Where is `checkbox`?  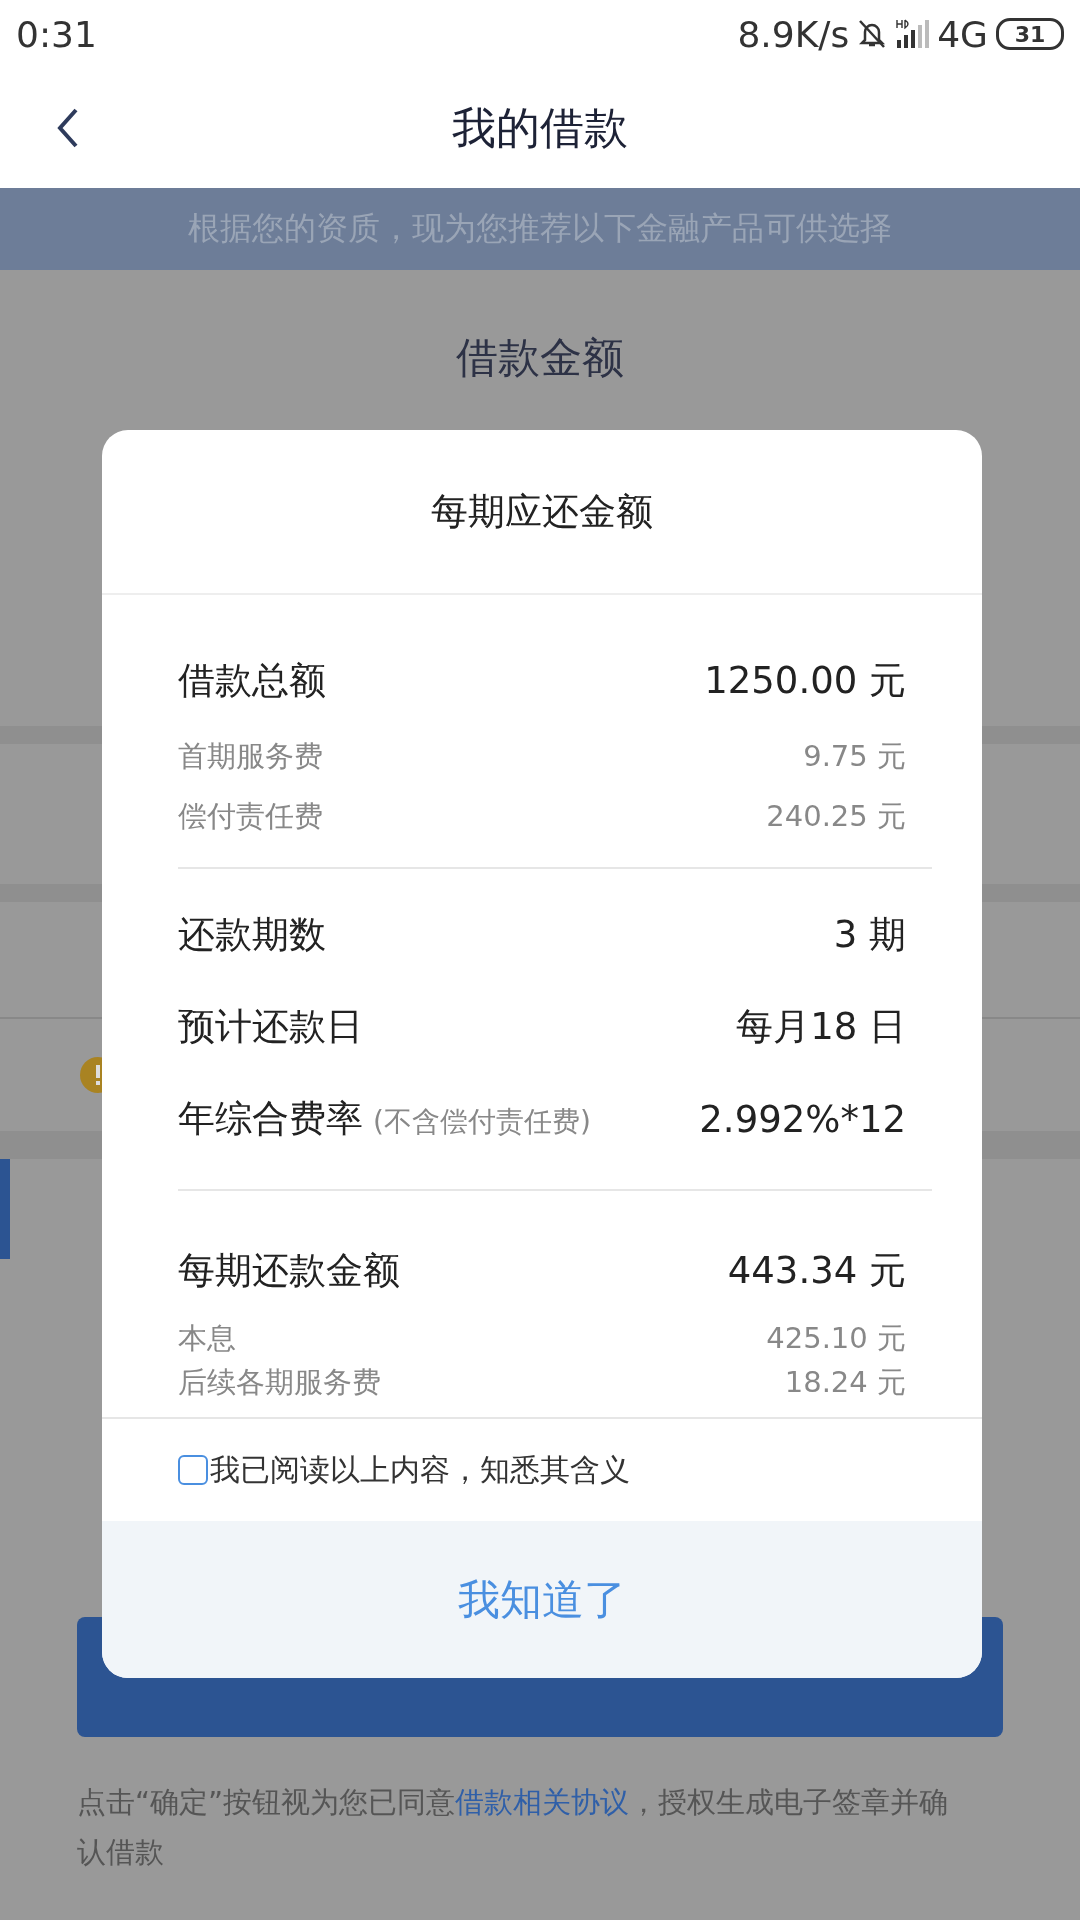 checkbox is located at coordinates (193, 1470).